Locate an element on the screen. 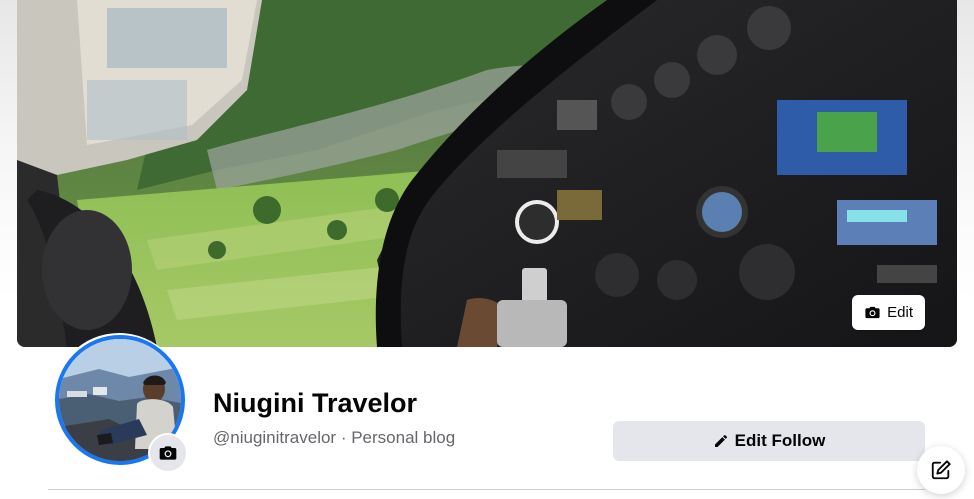 Image resolution: width=974 pixels, height=499 pixels. compose-icon is located at coordinates (941, 470).